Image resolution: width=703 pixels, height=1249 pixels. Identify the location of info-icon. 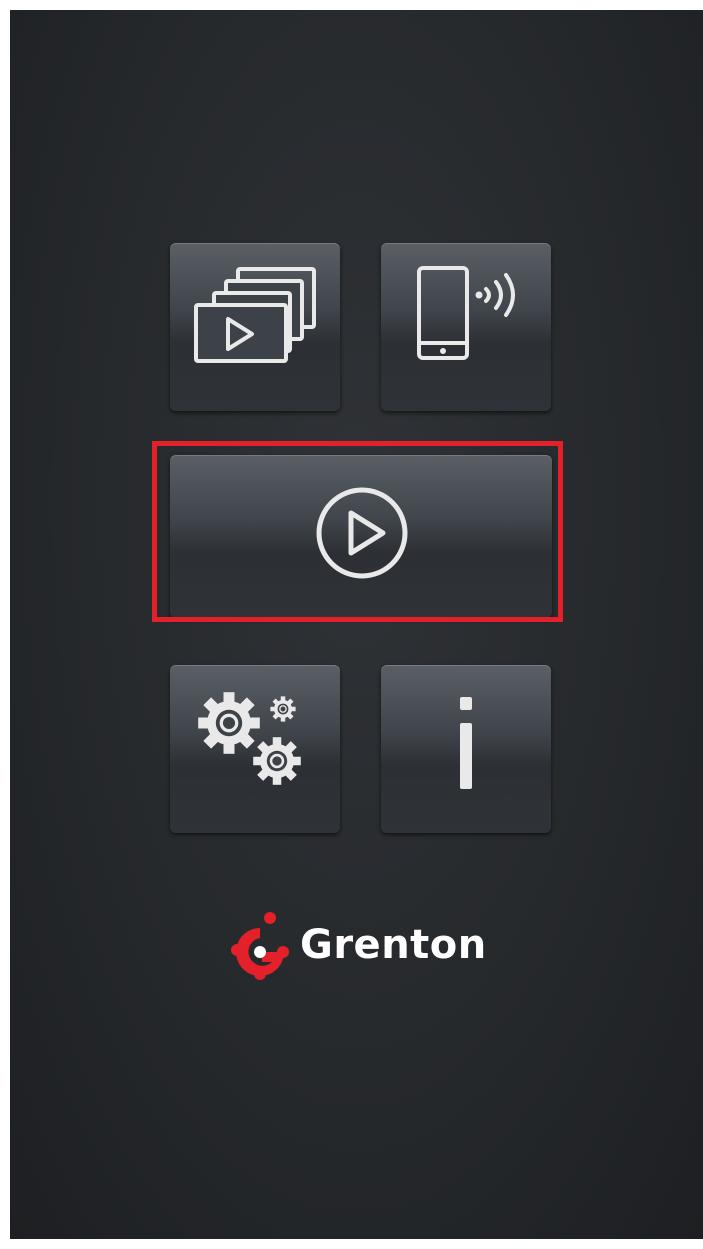
(466, 743).